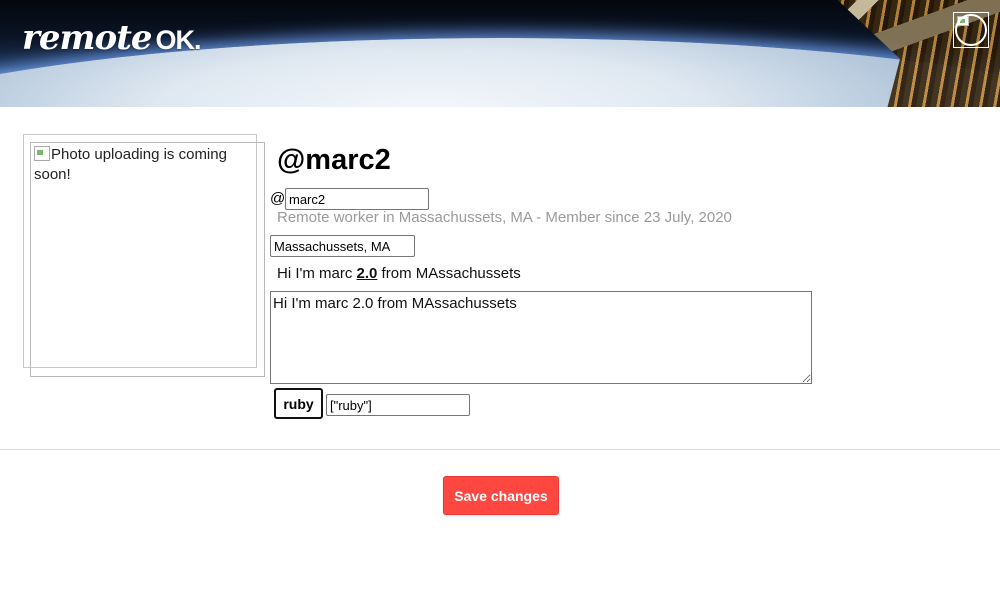 Image resolution: width=1000 pixels, height=600 pixels. What do you see at coordinates (87, 38) in the screenshot?
I see `logo-text: remote` at bounding box center [87, 38].